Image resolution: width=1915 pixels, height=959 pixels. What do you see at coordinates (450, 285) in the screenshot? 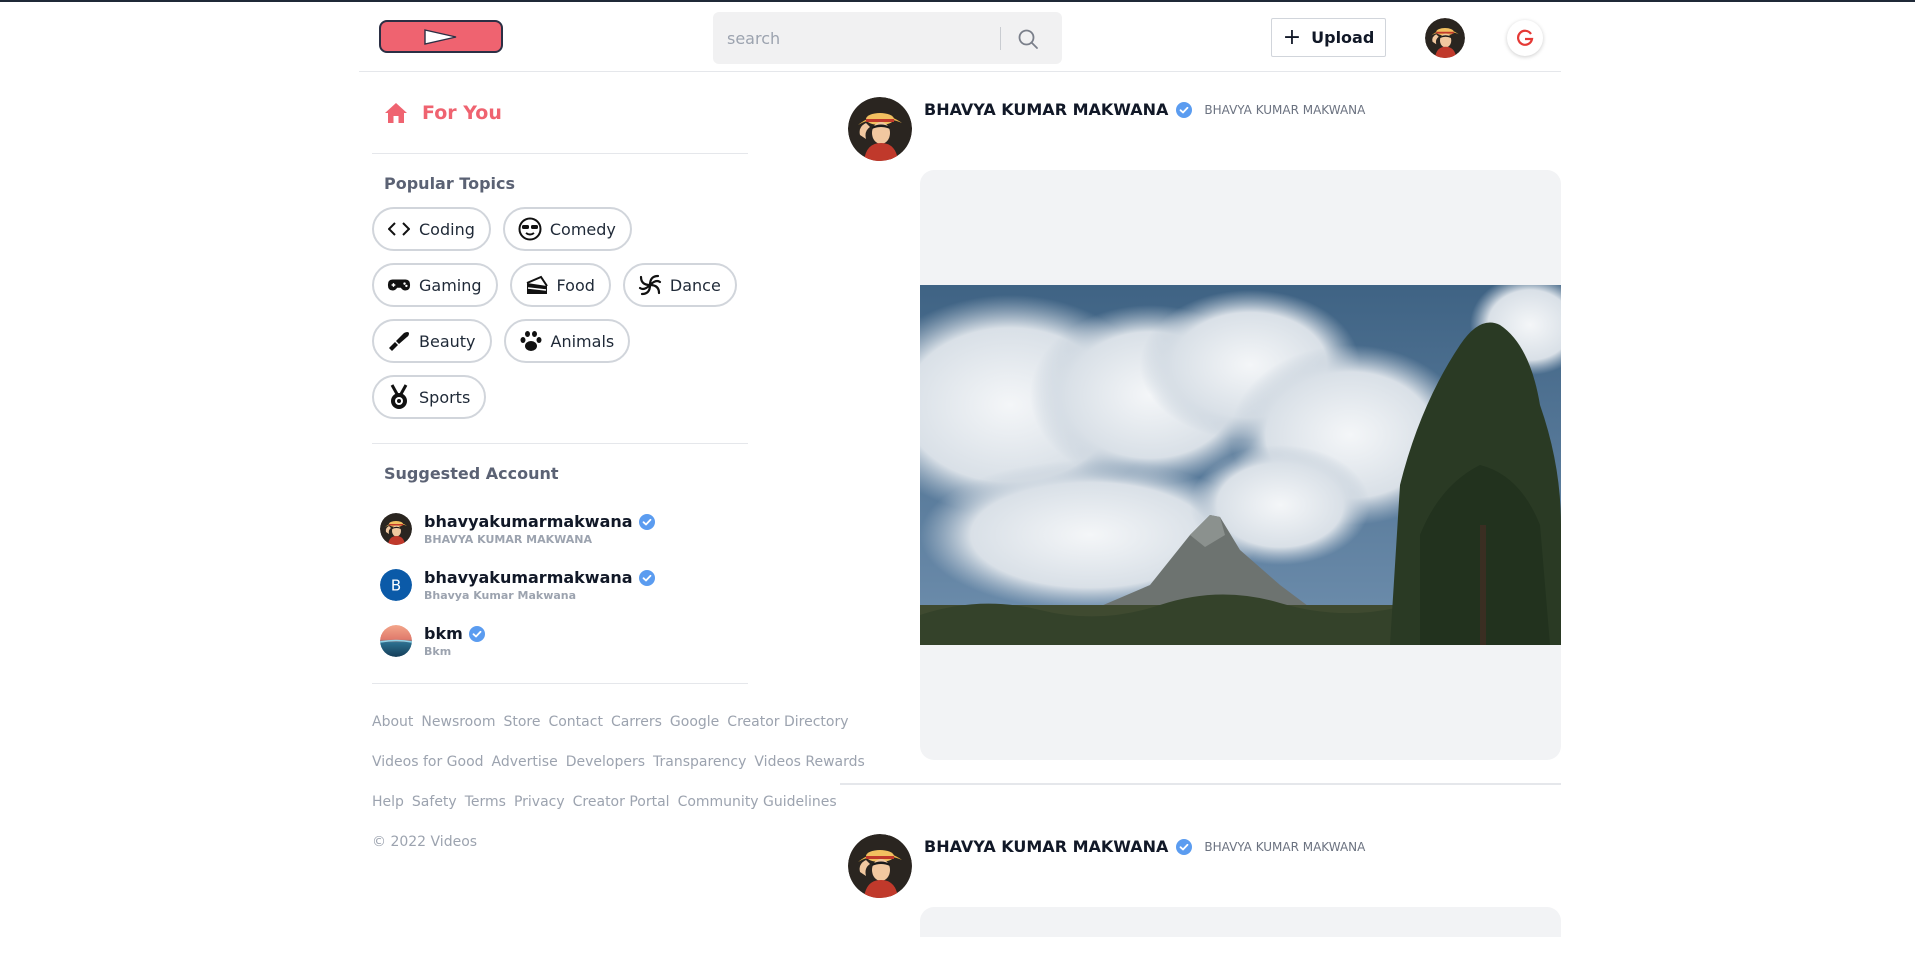
I see `topic-label: Gaming` at bounding box center [450, 285].